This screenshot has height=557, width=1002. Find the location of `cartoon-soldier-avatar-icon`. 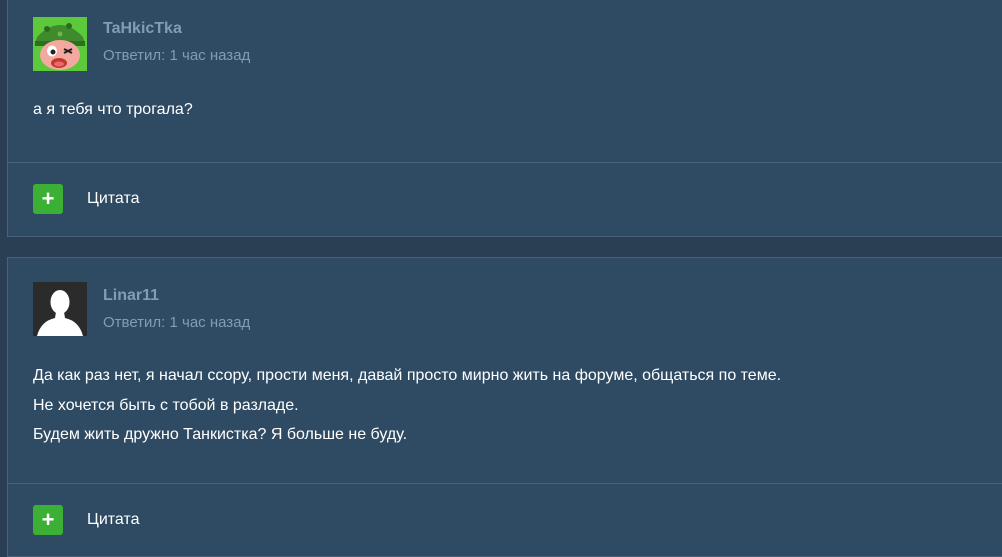

cartoon-soldier-avatar-icon is located at coordinates (60, 44).